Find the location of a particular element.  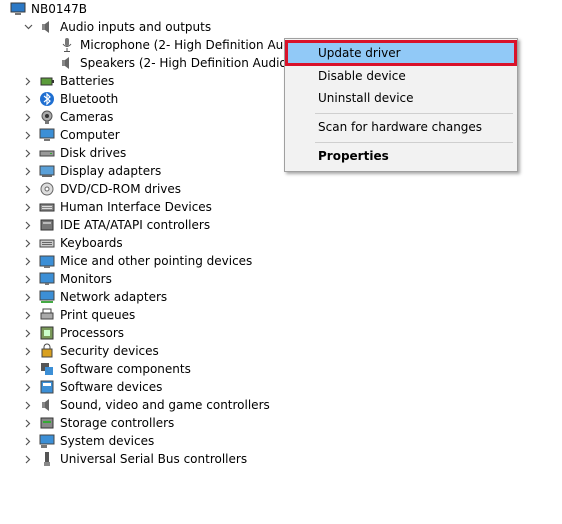

system-device-icon is located at coordinates (47, 441).